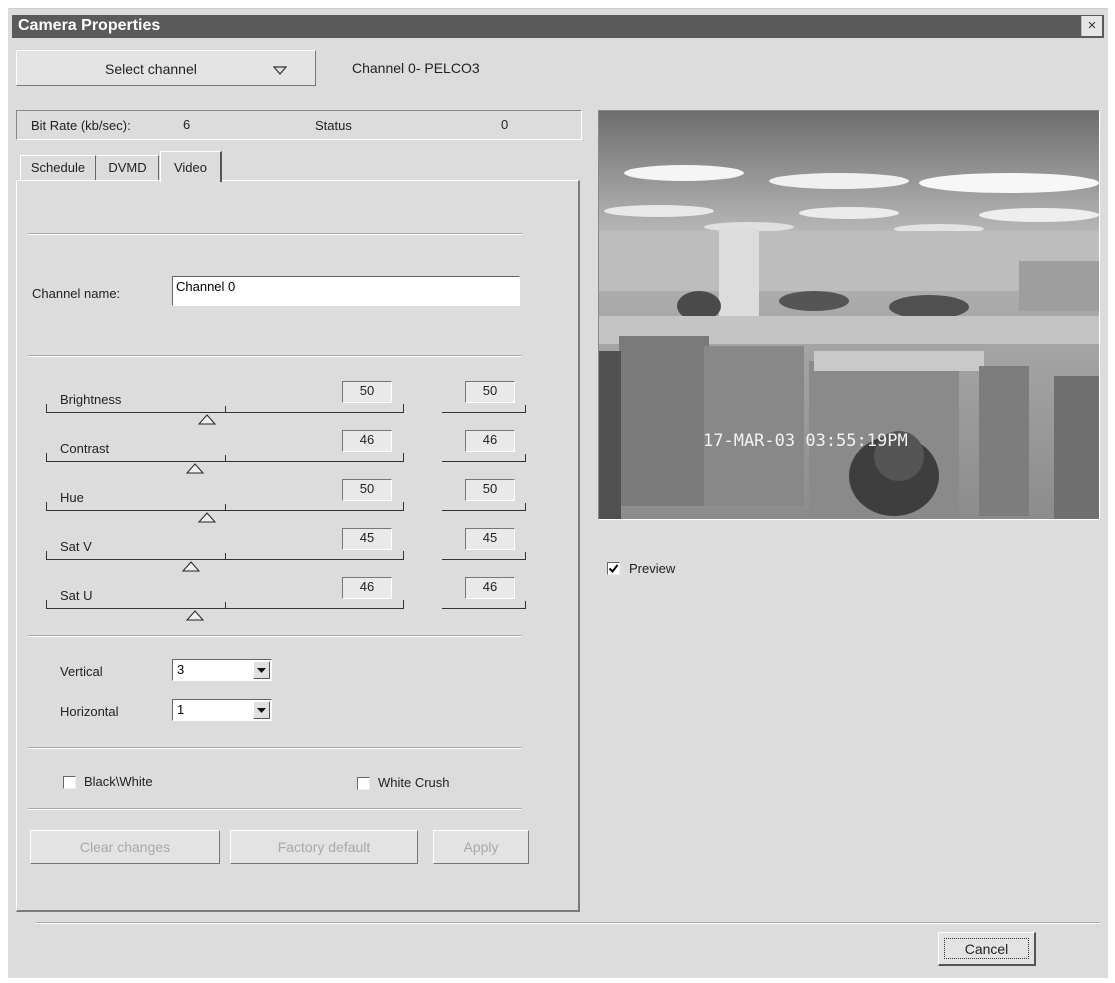  I want to click on cancel-button-label: Cancel, so click(986, 948).